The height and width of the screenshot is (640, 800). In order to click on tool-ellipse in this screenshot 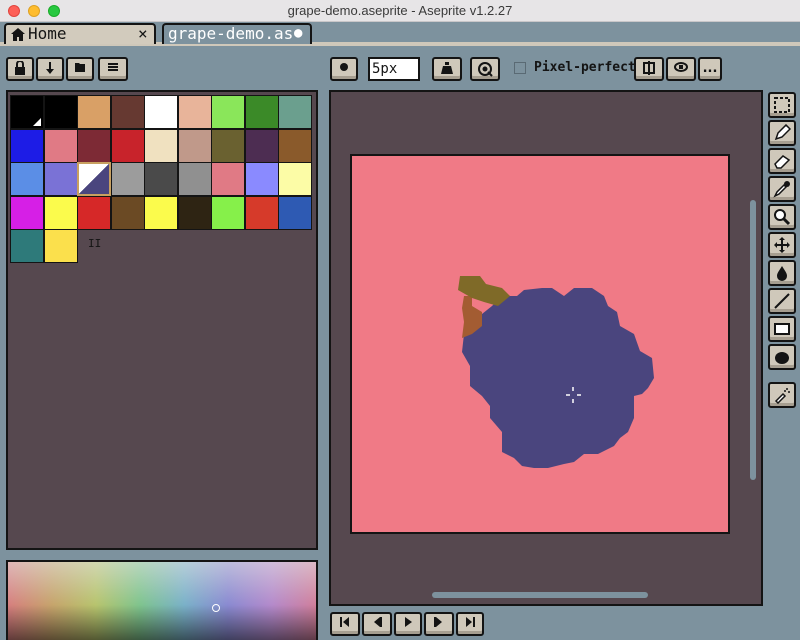, I will do `click(782, 357)`.